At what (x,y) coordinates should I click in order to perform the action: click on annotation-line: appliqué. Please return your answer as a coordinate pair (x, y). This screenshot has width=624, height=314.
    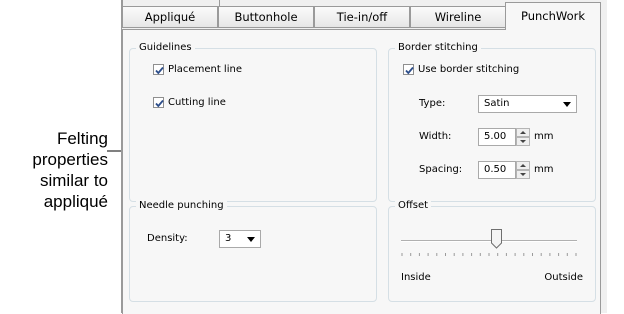
    Looking at the image, I should click on (75, 201).